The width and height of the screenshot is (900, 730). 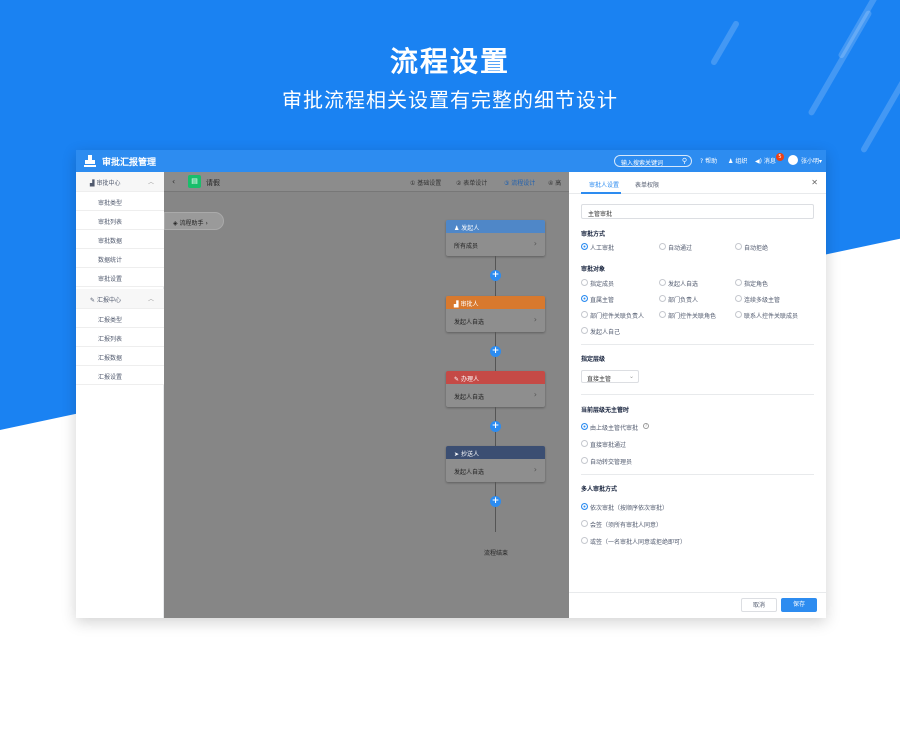 I want to click on radio-auto-reject: 自动拒绝, so click(x=751, y=247).